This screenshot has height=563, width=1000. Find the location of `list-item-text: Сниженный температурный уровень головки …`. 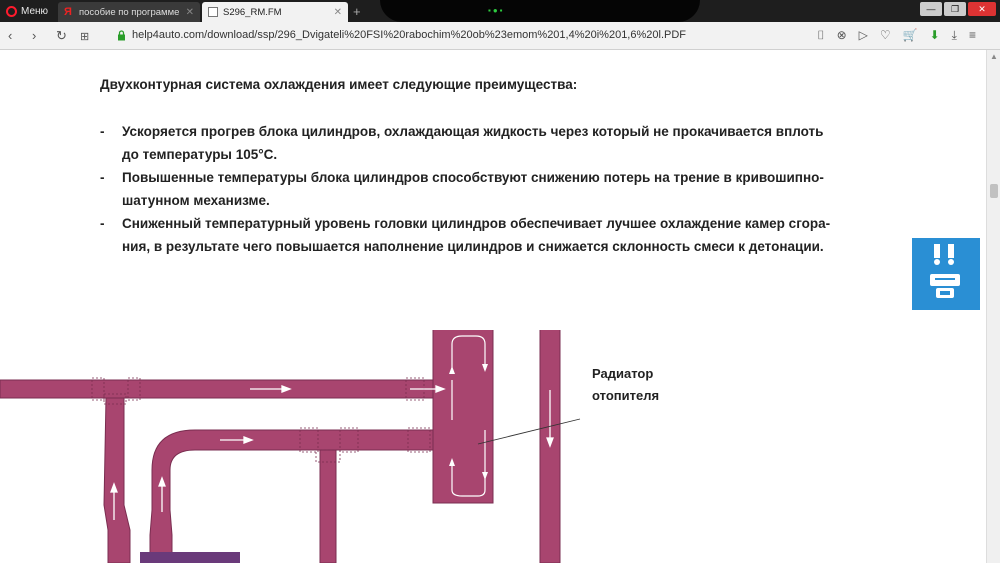

list-item-text: Сниженный температурный уровень головки … is located at coordinates (476, 223).